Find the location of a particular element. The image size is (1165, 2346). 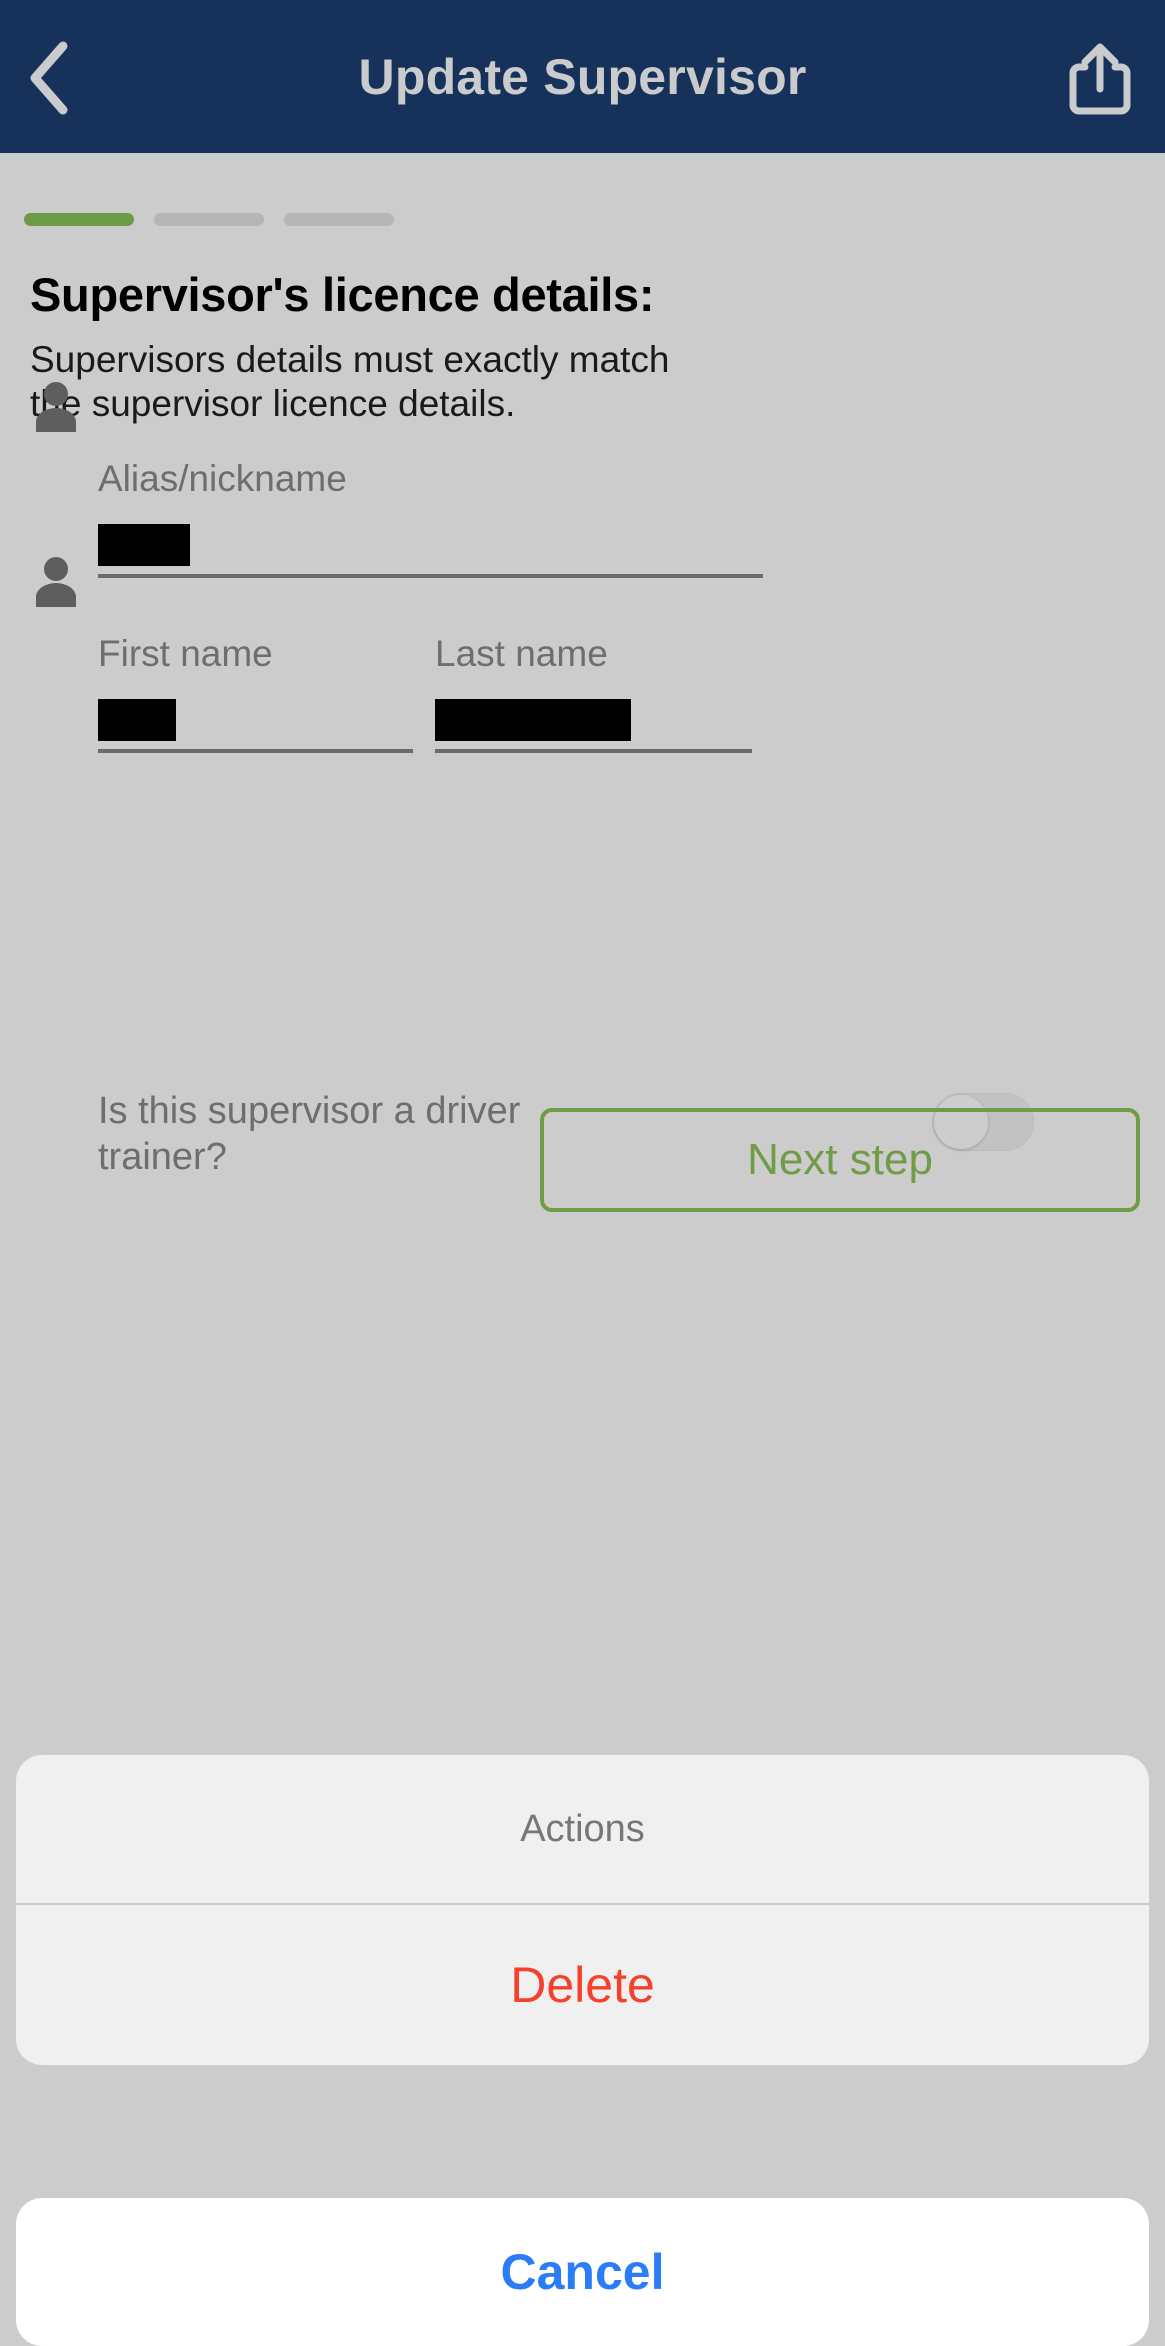

page-title-header: Update Supervisor is located at coordinates (582, 76).